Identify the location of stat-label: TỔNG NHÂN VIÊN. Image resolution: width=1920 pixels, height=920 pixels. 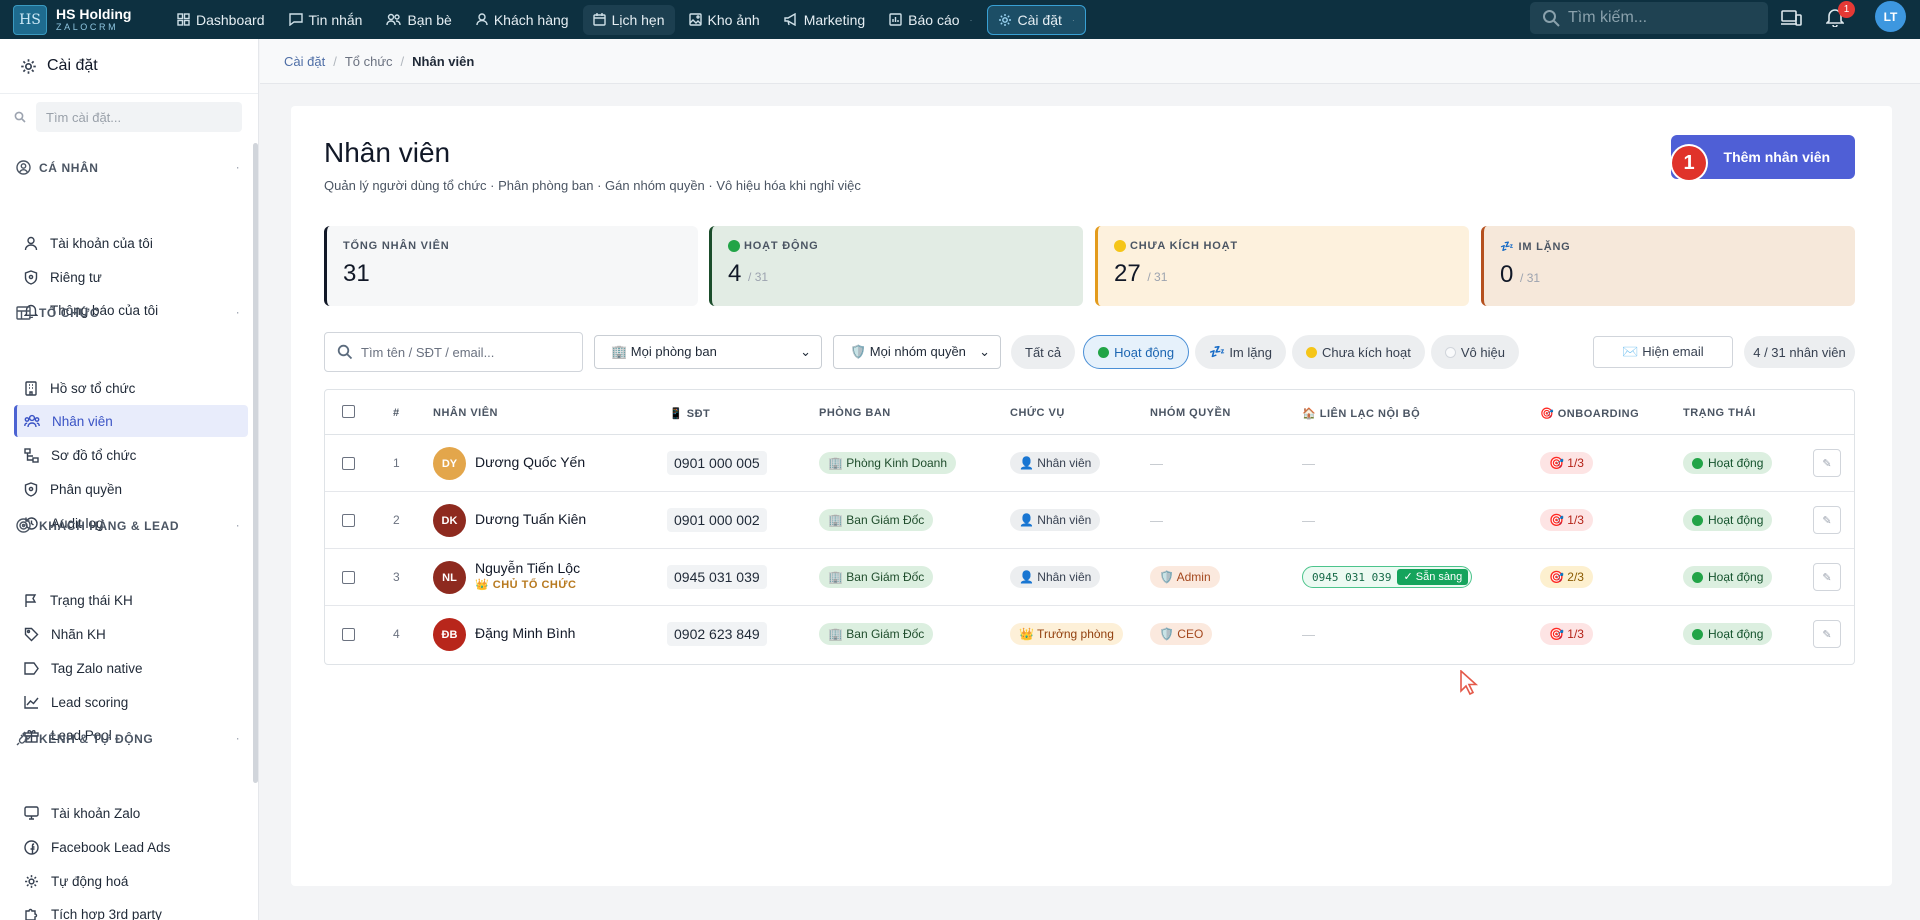
(396, 246).